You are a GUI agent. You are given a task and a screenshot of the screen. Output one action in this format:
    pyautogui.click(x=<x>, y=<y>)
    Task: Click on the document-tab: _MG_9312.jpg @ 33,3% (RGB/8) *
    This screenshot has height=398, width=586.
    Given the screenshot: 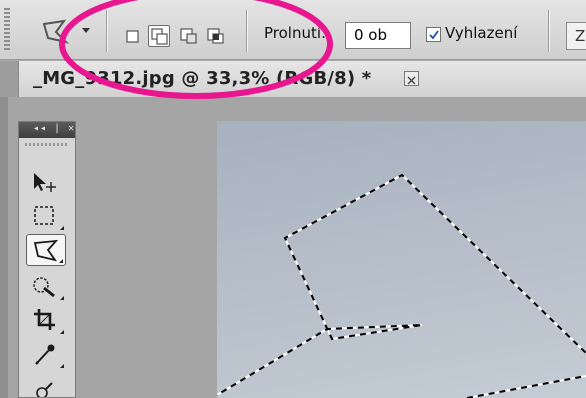 What is the action you would take?
    pyautogui.click(x=302, y=79)
    